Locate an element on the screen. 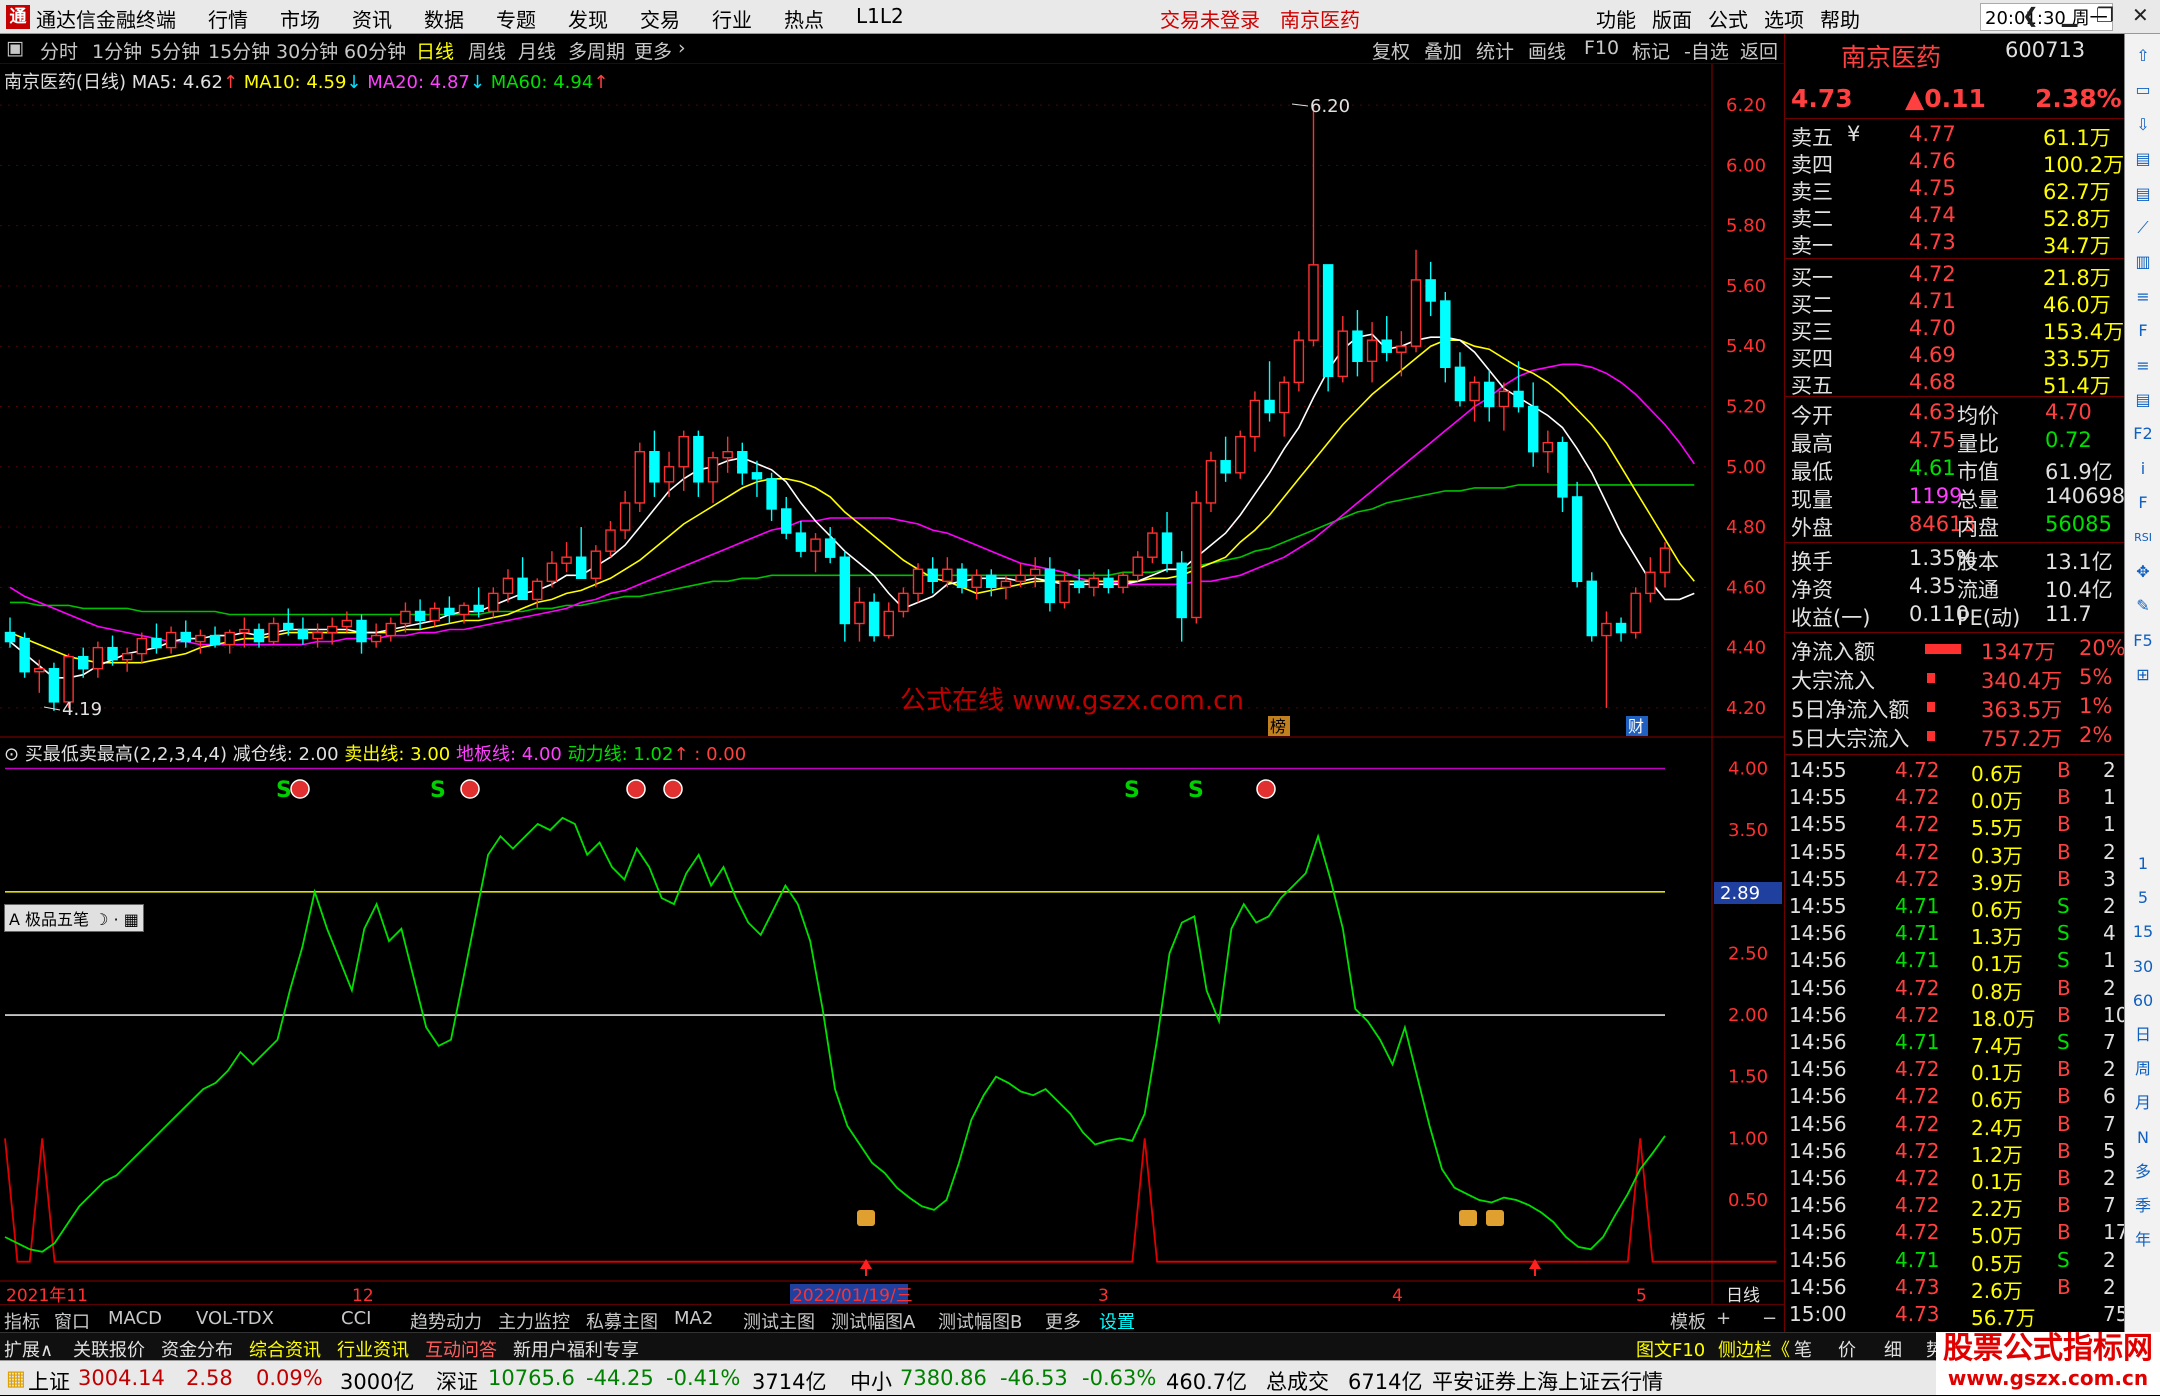  sidebar-period-月: 月 is located at coordinates (2143, 1103).